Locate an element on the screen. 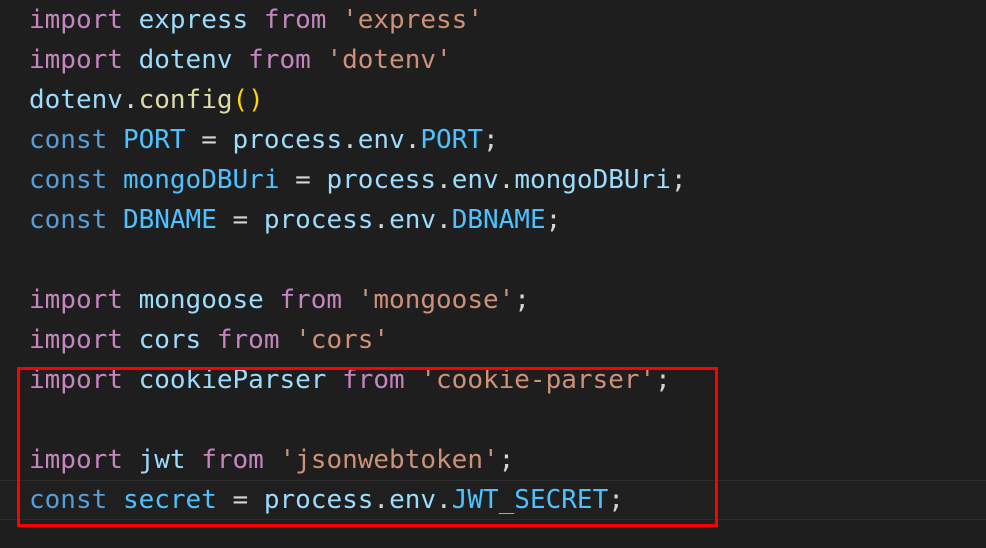 Image resolution: width=986 pixels, height=548 pixels. code-token-function: config is located at coordinates (185, 100).